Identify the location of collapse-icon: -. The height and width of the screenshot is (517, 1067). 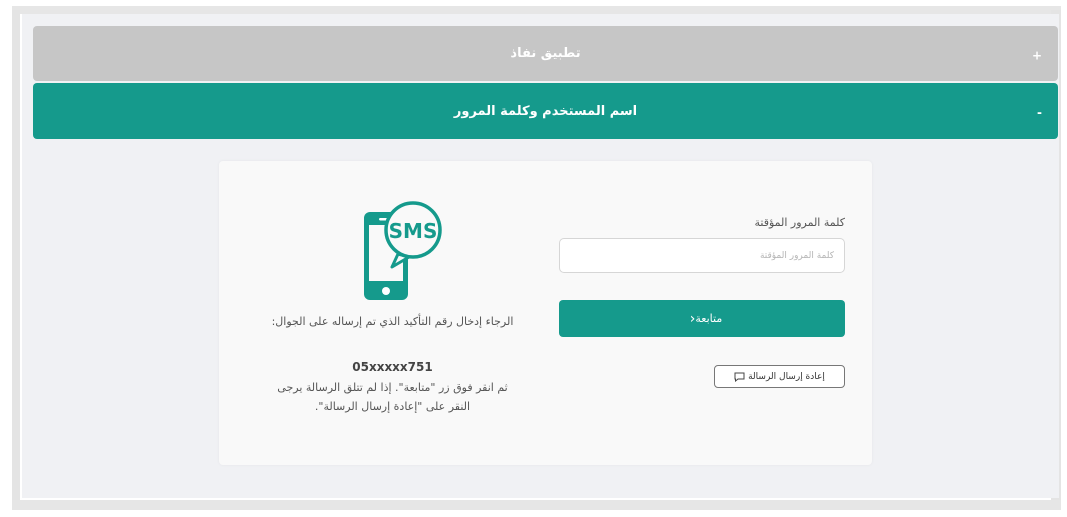
(1039, 112).